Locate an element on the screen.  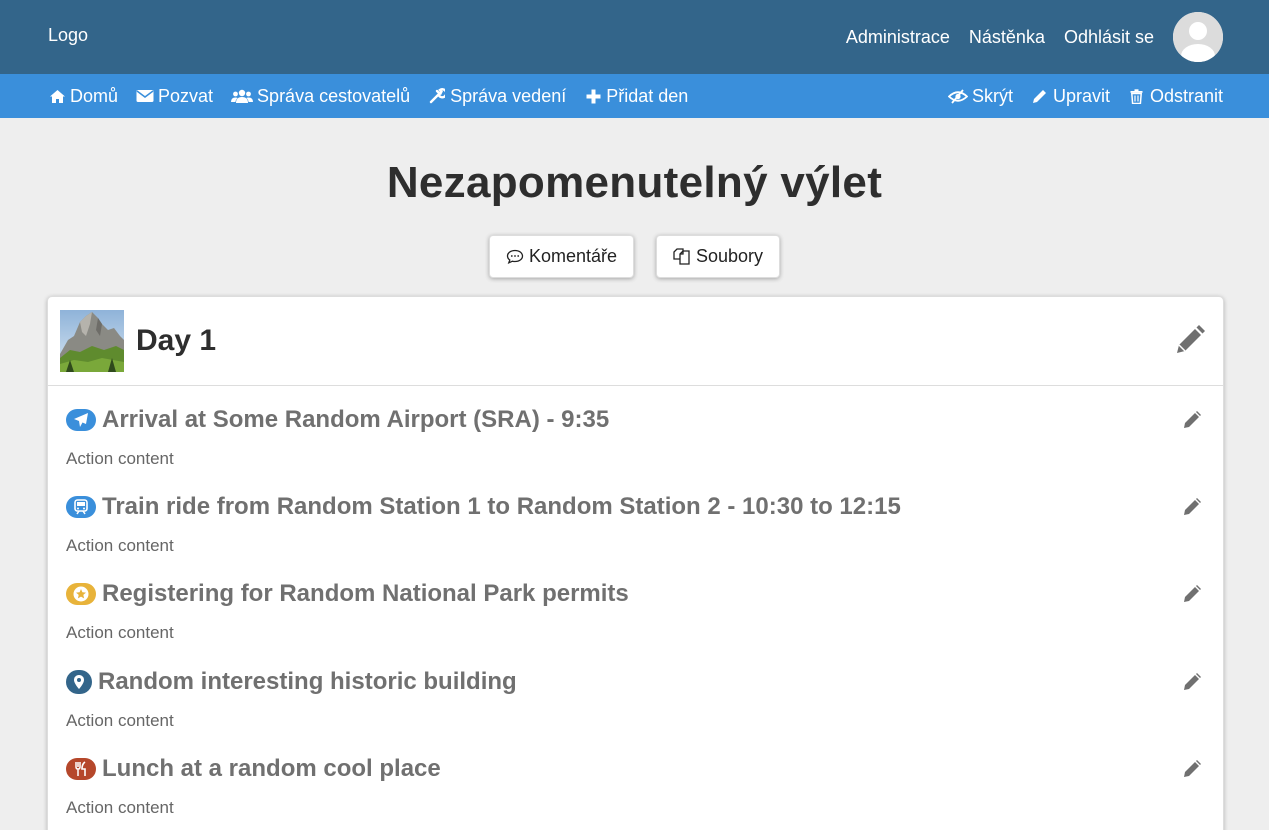
nav-invite-label: Pozvat is located at coordinates (186, 95).